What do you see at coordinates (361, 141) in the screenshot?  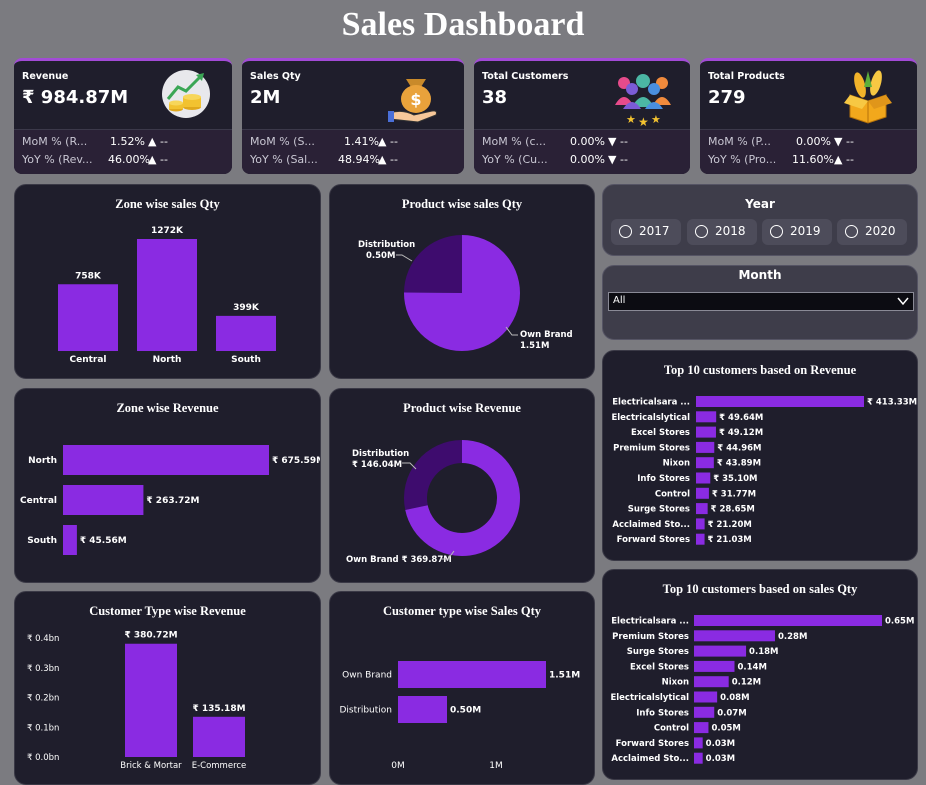 I see `kpi-mom-value: 1.41%` at bounding box center [361, 141].